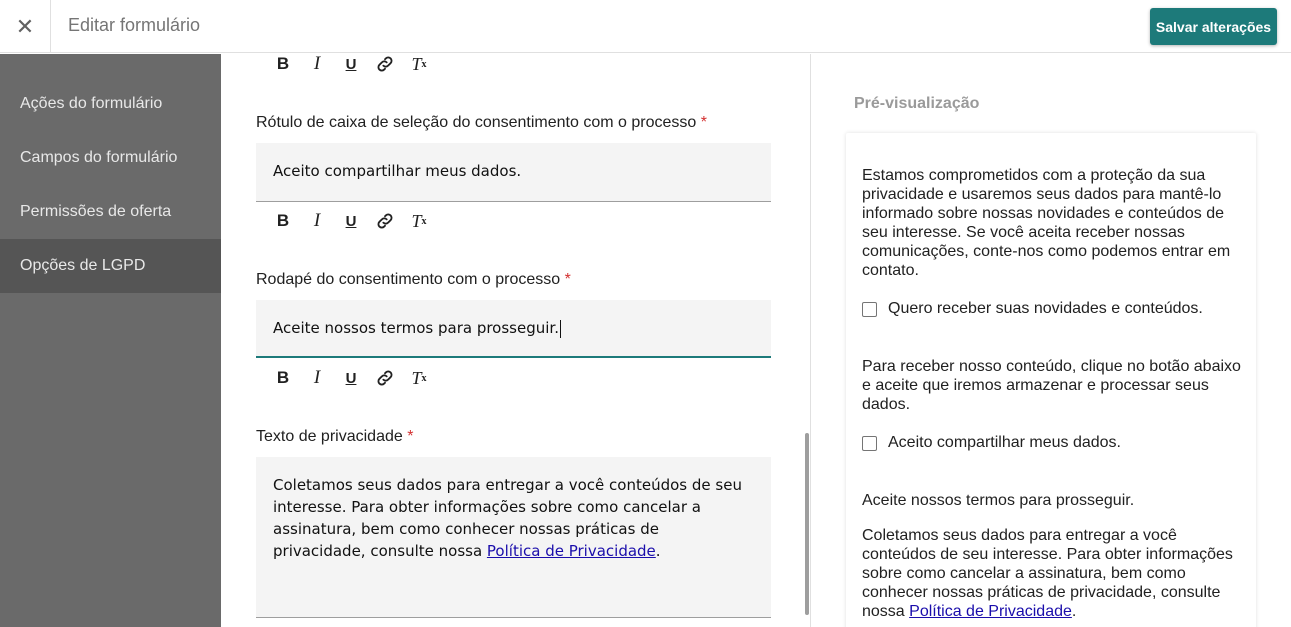 This screenshot has width=1291, height=627. Describe the element at coordinates (998, 500) in the screenshot. I see `preview-footer-text: Aceite nossos termos para prosseguir.` at that location.